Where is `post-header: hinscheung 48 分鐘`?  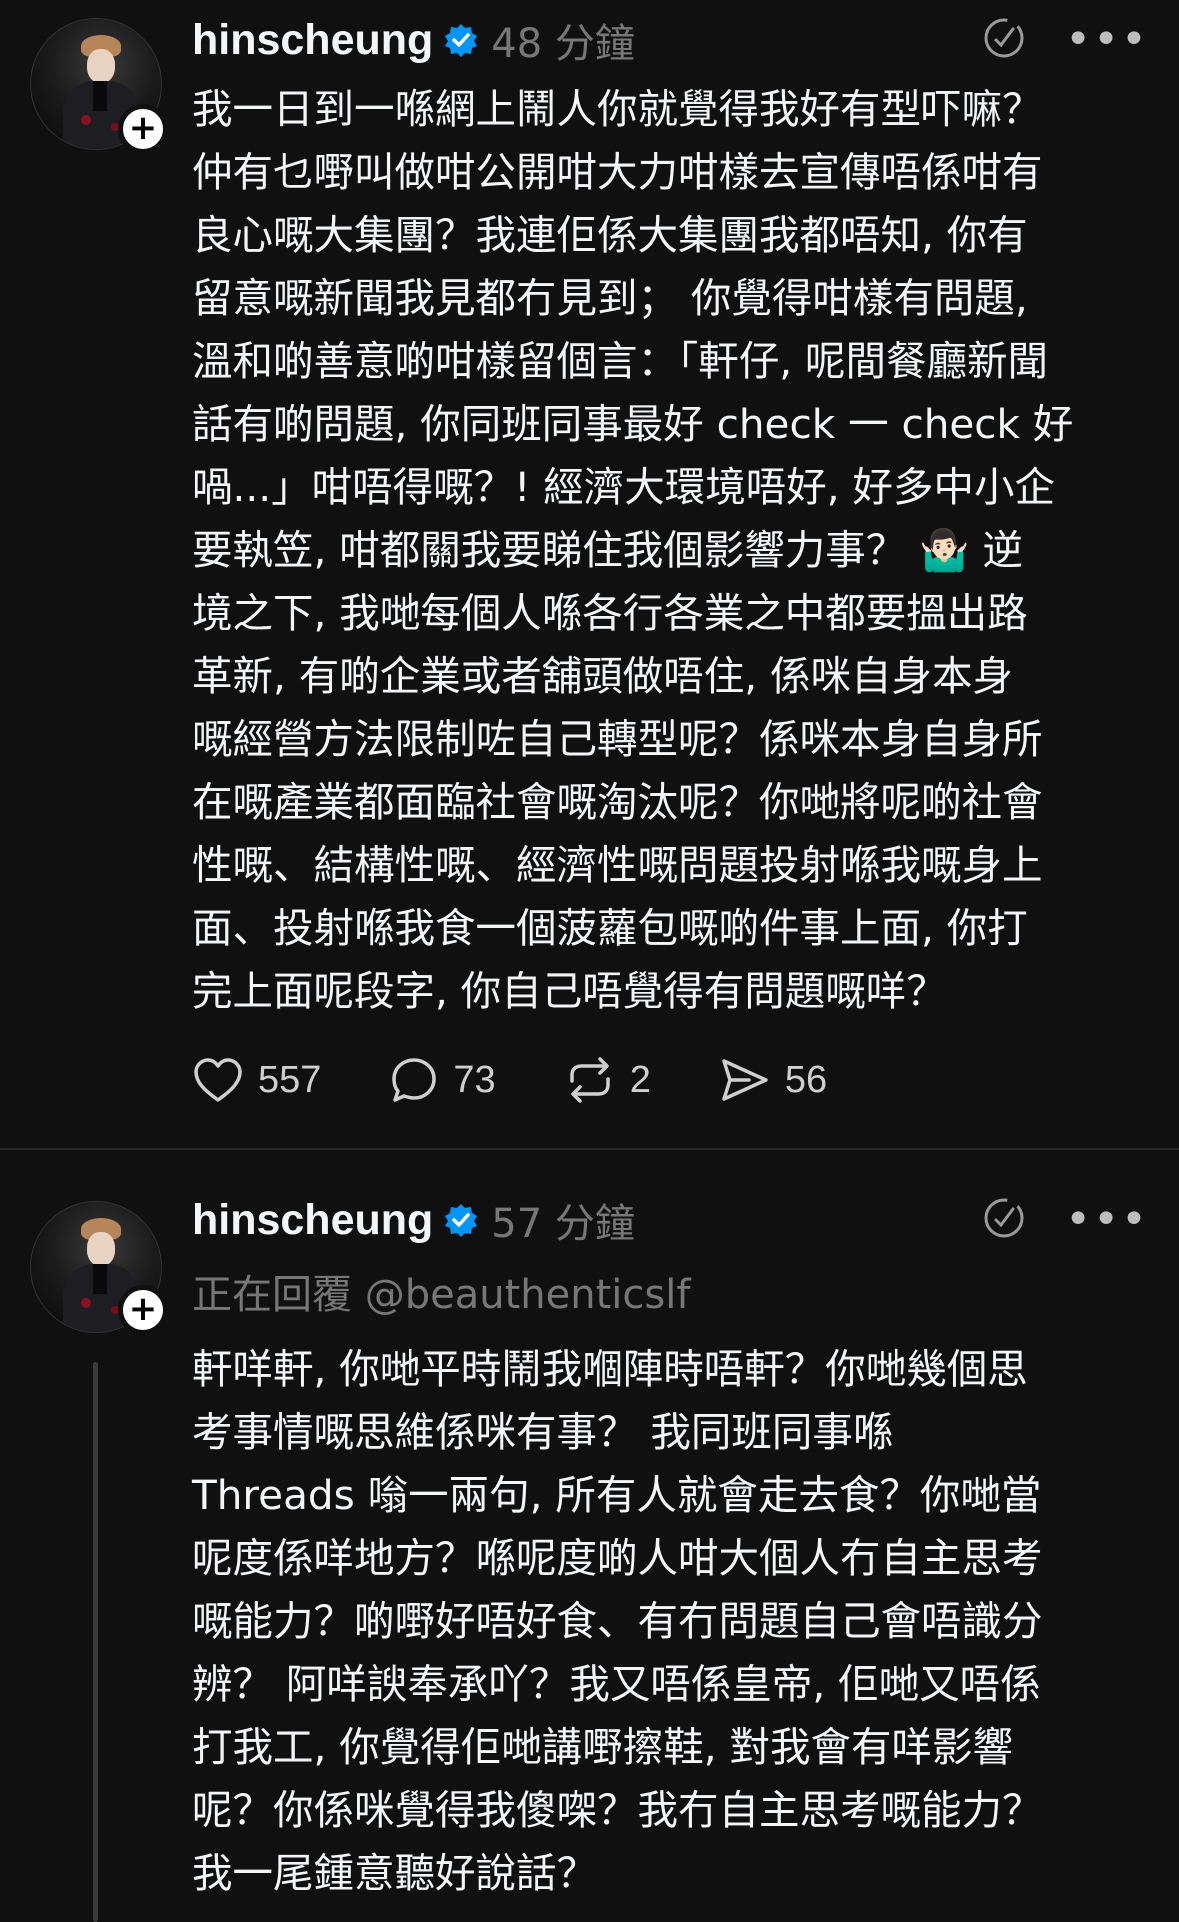 post-header: hinscheung 48 分鐘 is located at coordinates (413, 40).